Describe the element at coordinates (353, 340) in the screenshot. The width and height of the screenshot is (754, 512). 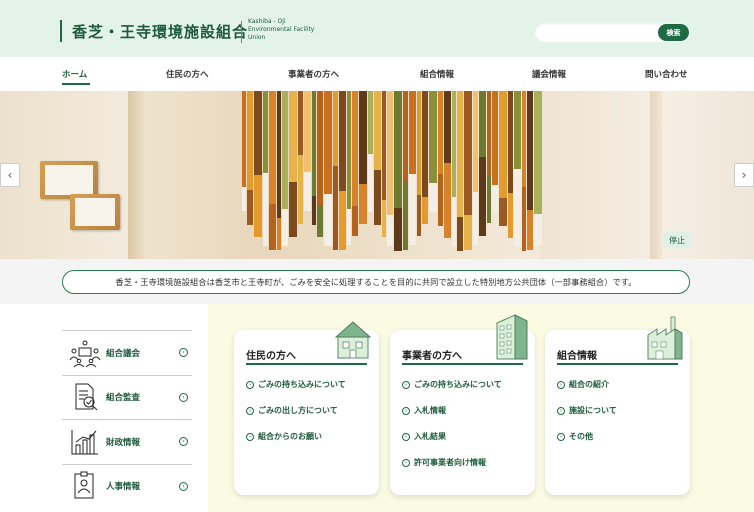
I see `house-icon` at that location.